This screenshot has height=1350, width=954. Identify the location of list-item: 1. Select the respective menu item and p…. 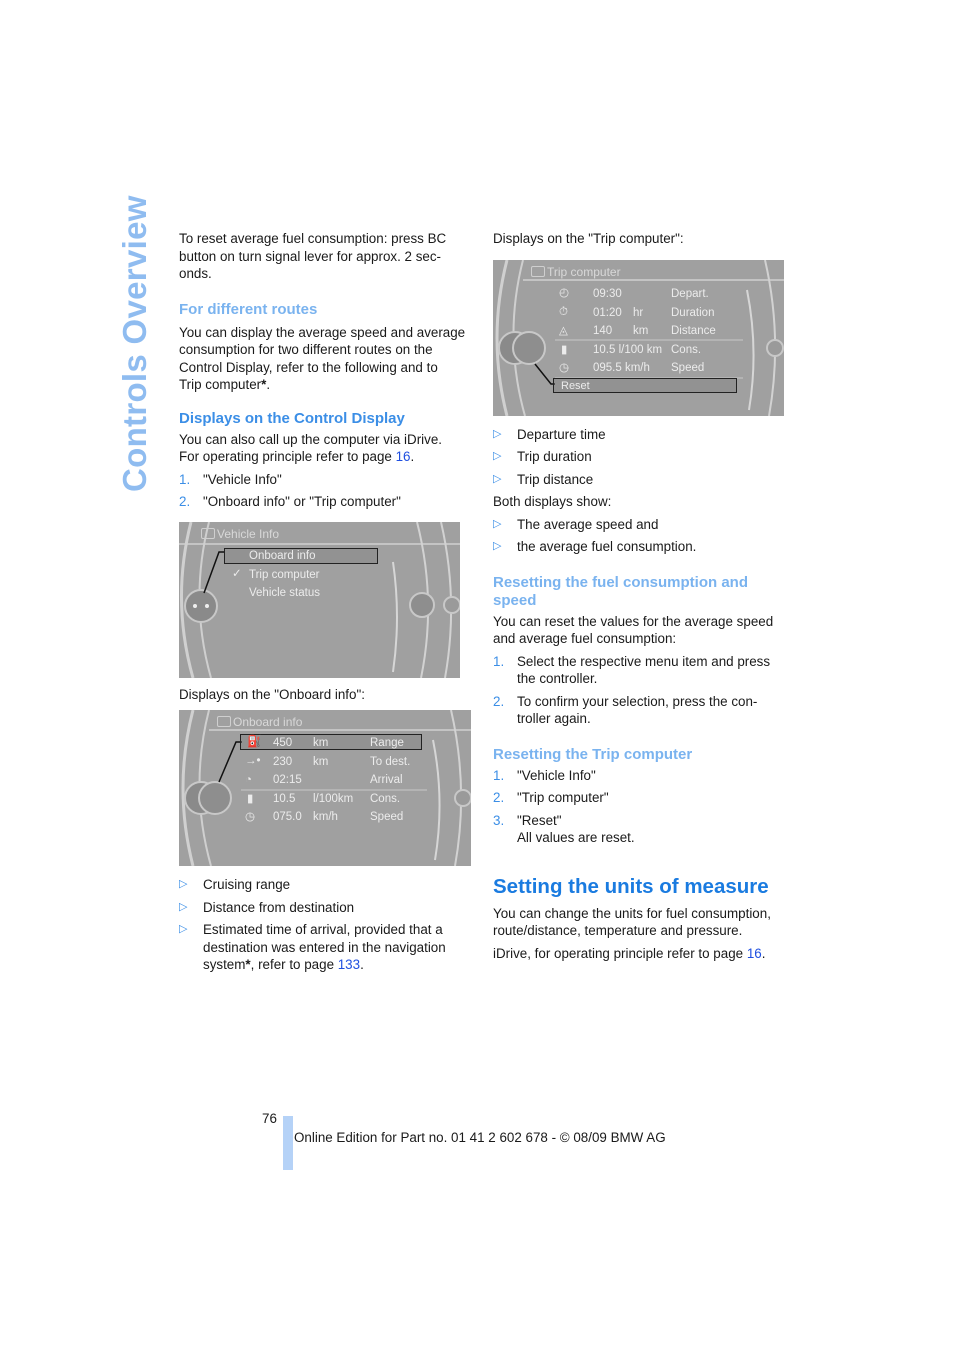
(632, 670).